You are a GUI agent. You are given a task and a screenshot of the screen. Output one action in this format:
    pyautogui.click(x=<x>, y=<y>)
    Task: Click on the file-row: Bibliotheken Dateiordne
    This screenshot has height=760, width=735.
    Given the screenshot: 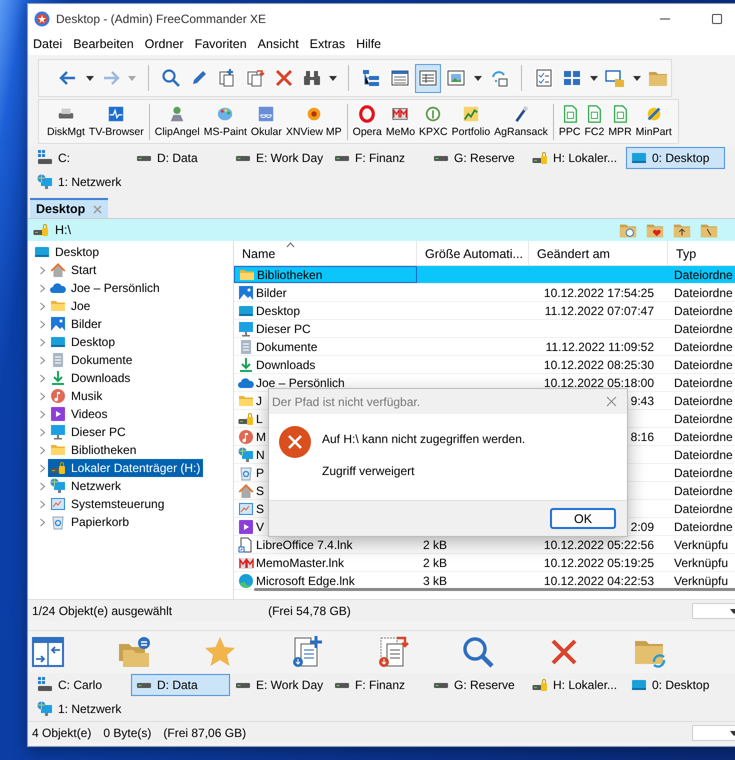 What is the action you would take?
    pyautogui.click(x=484, y=275)
    